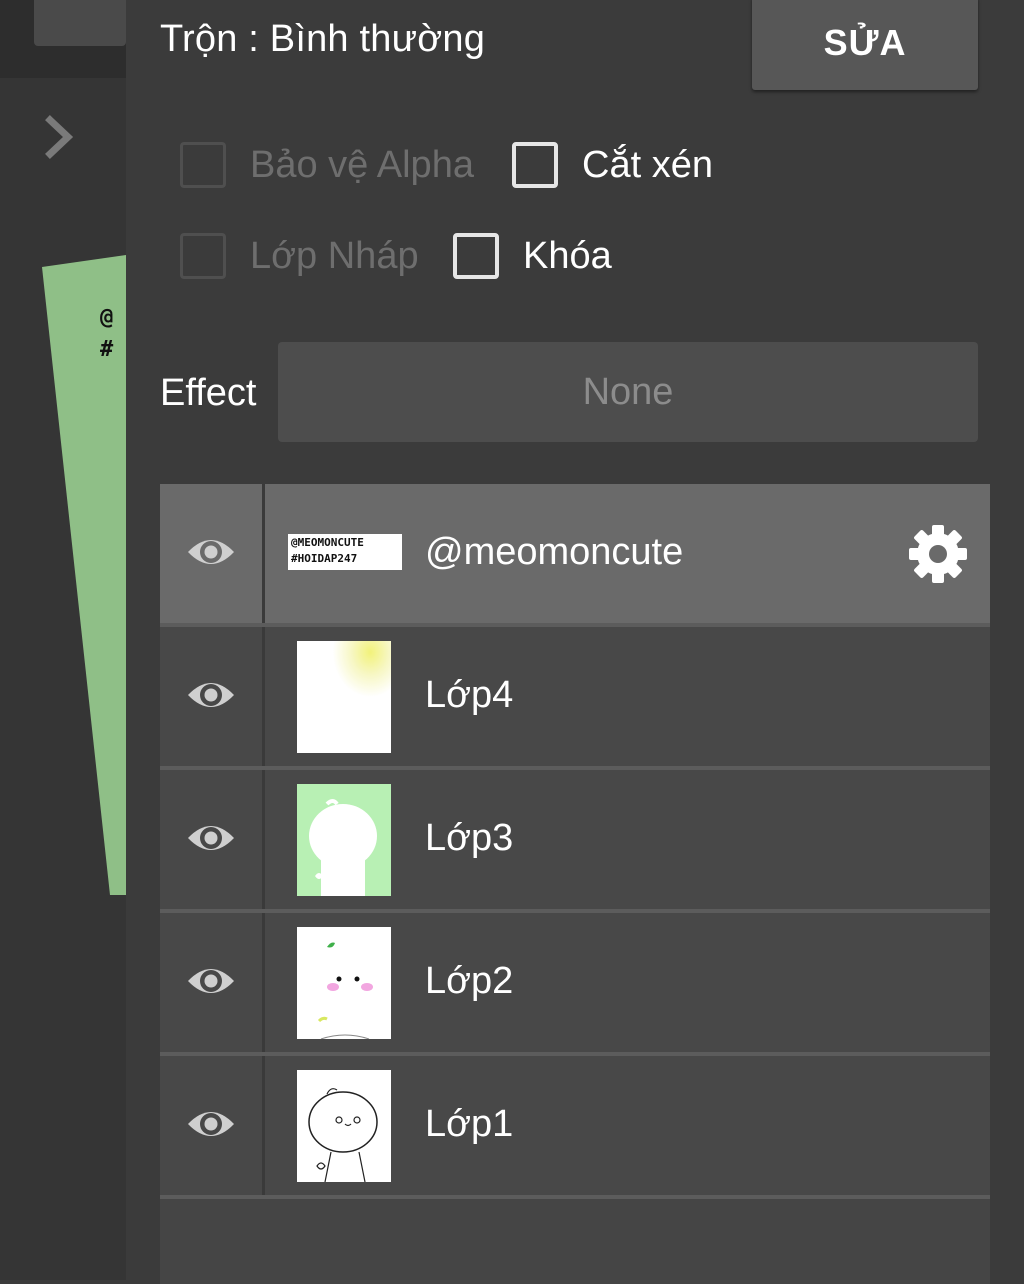  I want to click on blend-mode-label: Trộn : Bình thường, so click(322, 39).